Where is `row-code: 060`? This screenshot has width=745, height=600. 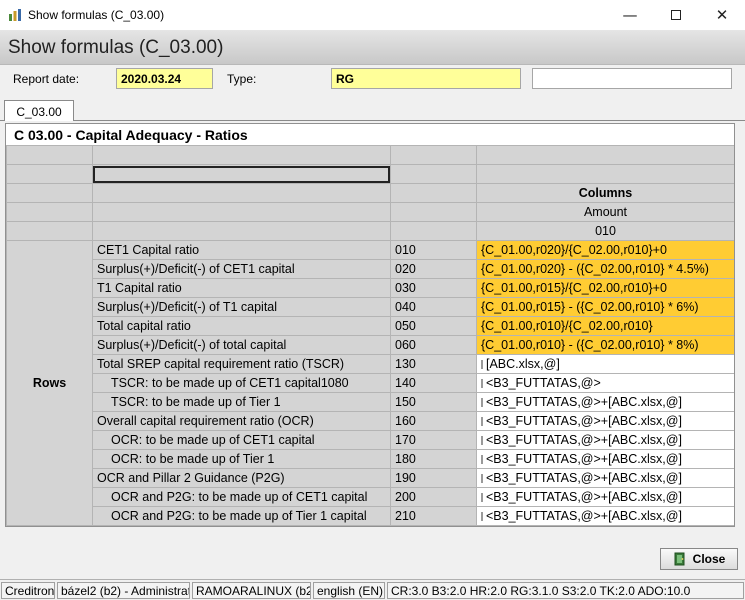 row-code: 060 is located at coordinates (433, 345).